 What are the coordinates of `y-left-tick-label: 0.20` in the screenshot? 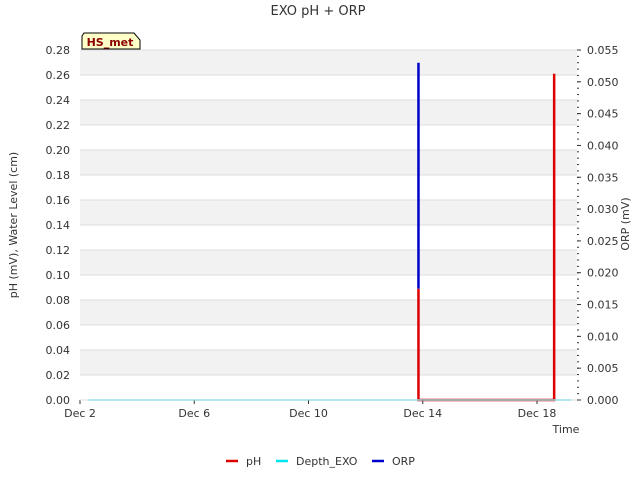 It's located at (58, 150).